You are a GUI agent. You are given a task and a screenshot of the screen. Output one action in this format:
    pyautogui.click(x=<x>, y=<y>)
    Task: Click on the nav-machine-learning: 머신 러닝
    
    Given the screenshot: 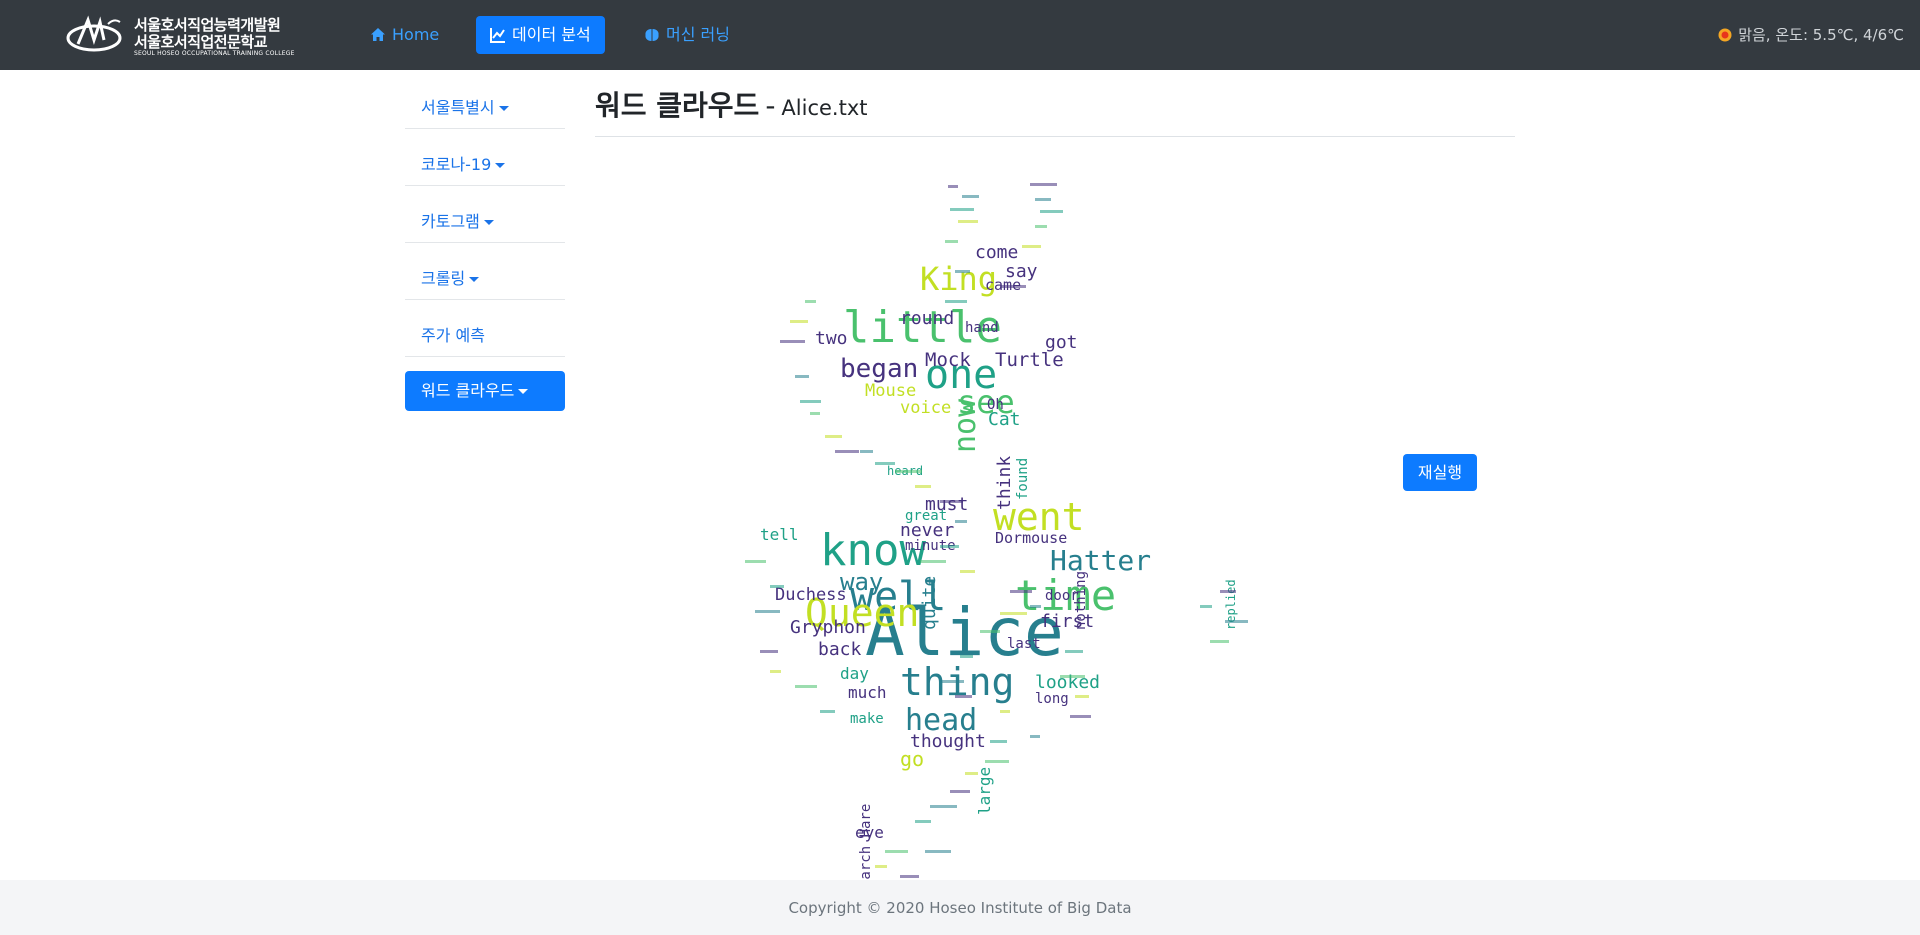 What is the action you would take?
    pyautogui.click(x=687, y=35)
    